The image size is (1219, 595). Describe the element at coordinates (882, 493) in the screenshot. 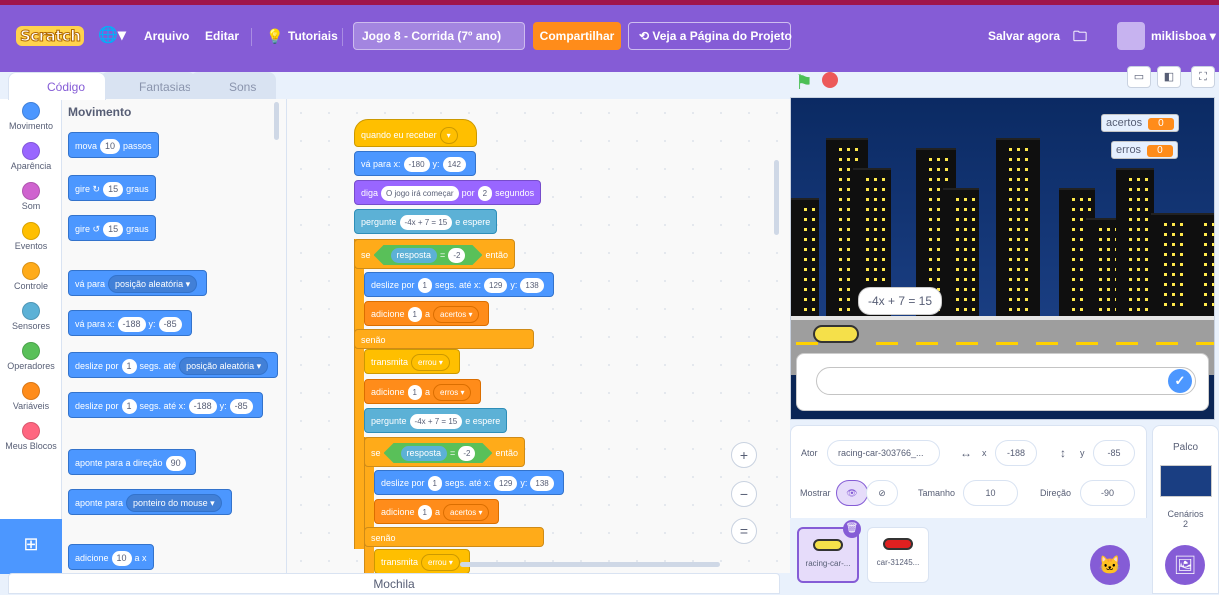

I see `show-hidden-eye-icon: ⊘` at that location.